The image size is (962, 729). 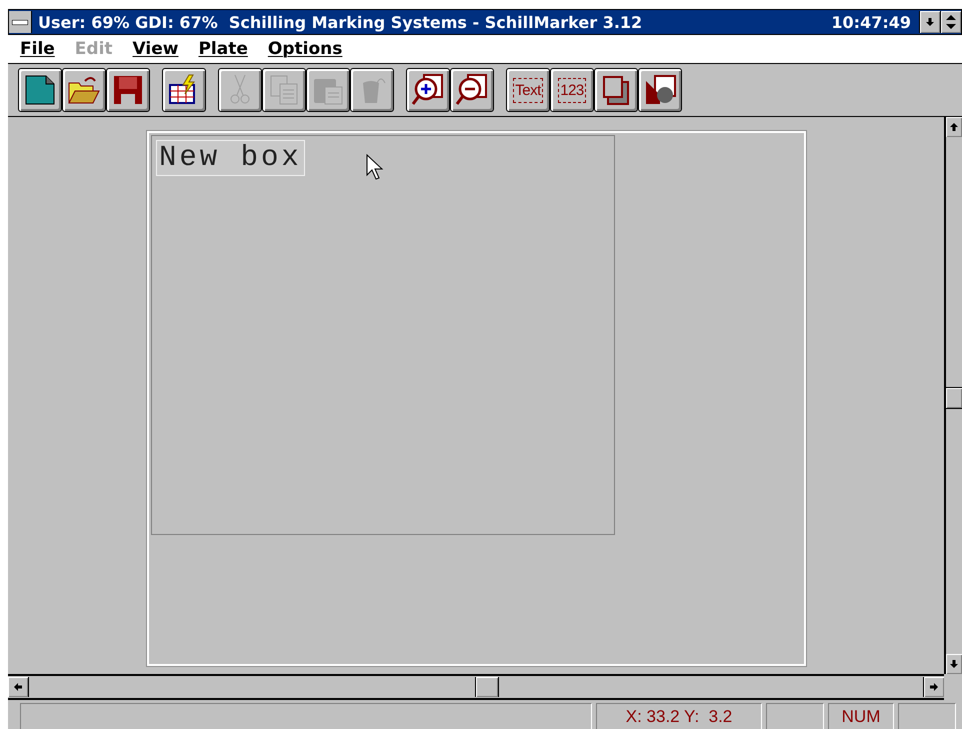 I want to click on clock: 10:47:49, so click(x=871, y=22).